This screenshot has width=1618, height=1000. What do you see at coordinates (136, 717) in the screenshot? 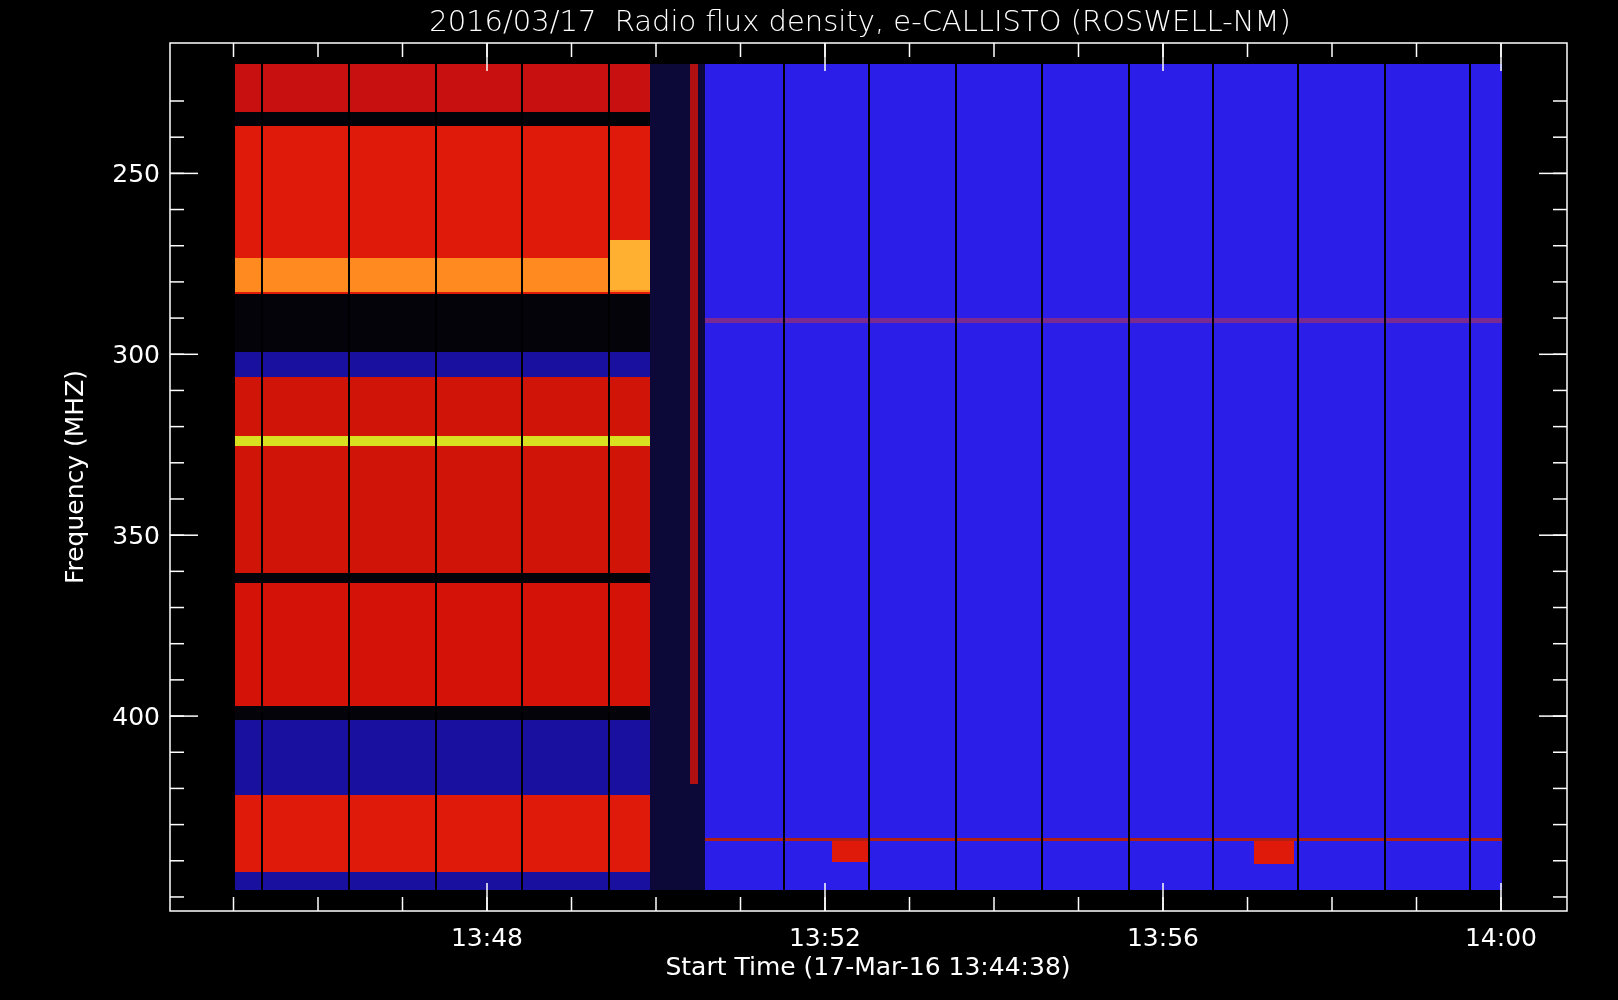
I see `y-tick-label: 400` at bounding box center [136, 717].